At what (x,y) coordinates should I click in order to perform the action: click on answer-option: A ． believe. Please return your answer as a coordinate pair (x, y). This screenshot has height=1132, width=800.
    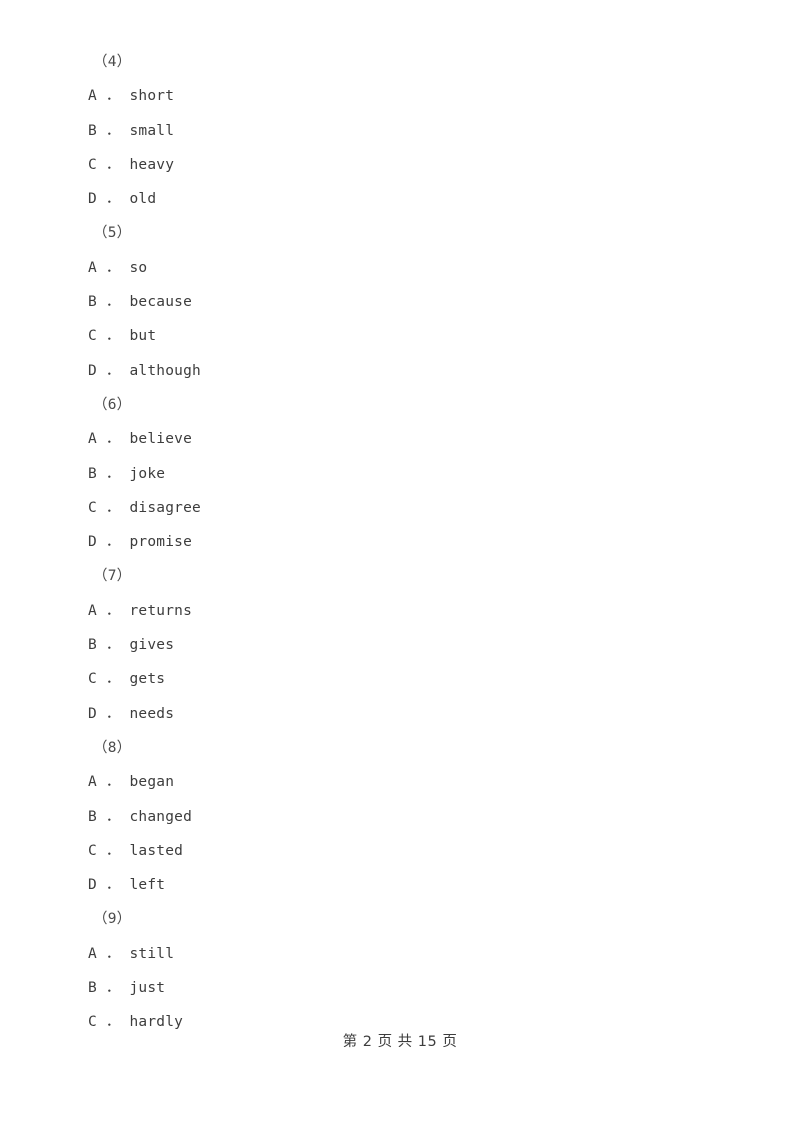
    Looking at the image, I should click on (398, 439).